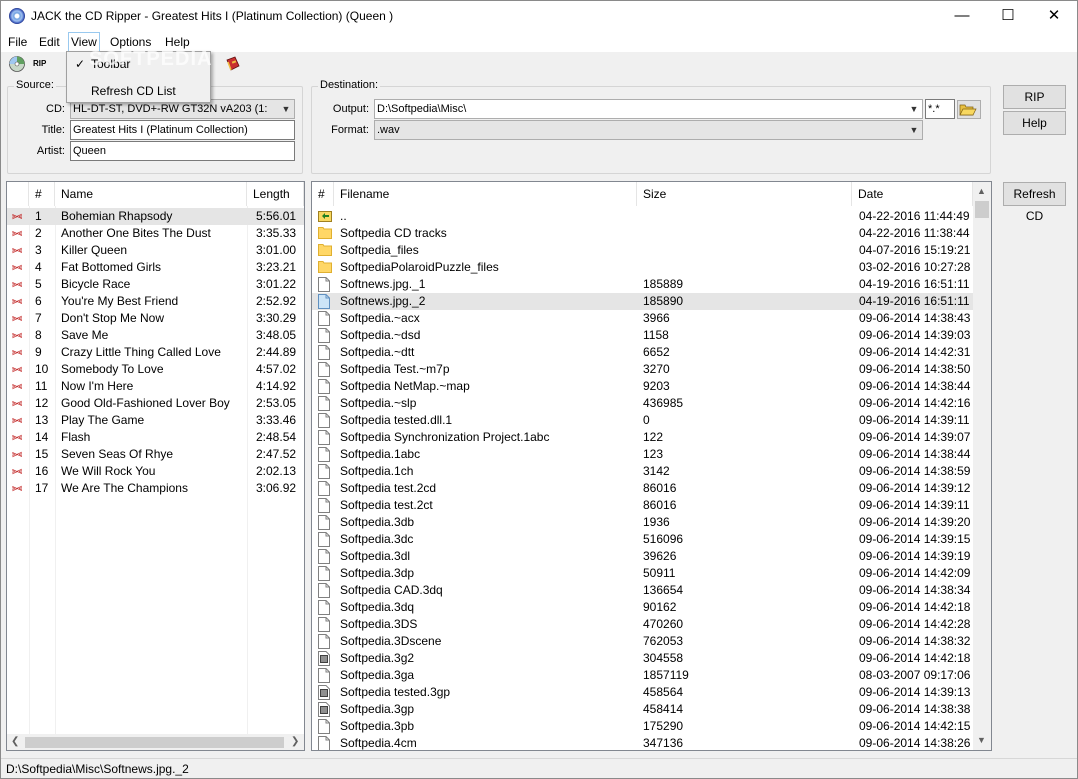 The width and height of the screenshot is (1078, 779). I want to click on audio-track-icon: ⫸⫷, so click(17, 352).